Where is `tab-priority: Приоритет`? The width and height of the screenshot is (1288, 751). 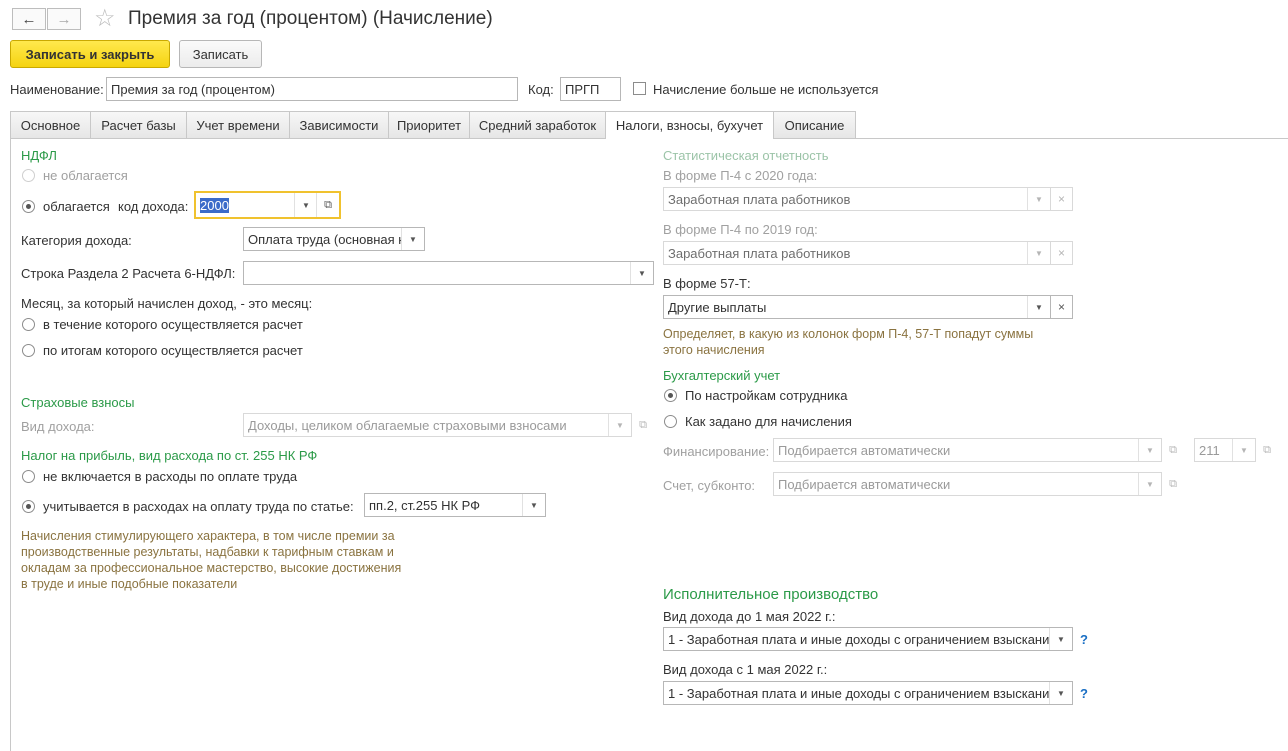 tab-priority: Приоритет is located at coordinates (429, 124).